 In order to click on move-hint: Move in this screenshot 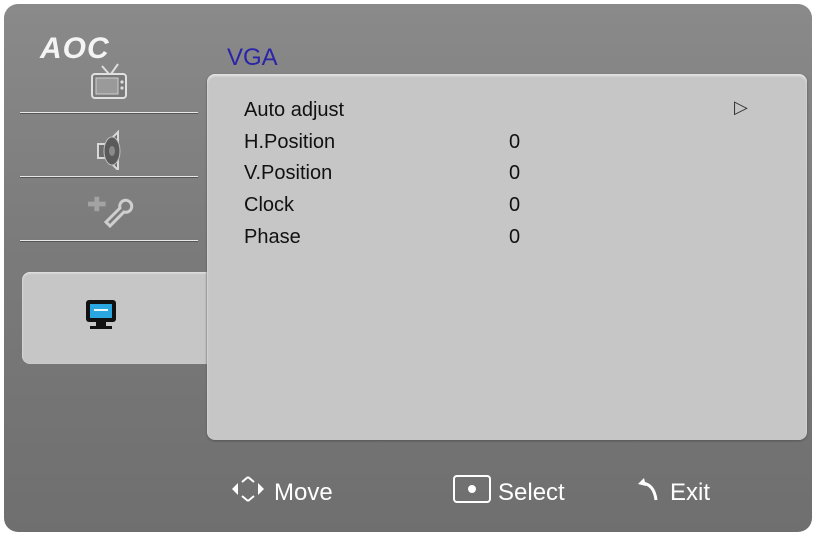, I will do `click(280, 492)`.